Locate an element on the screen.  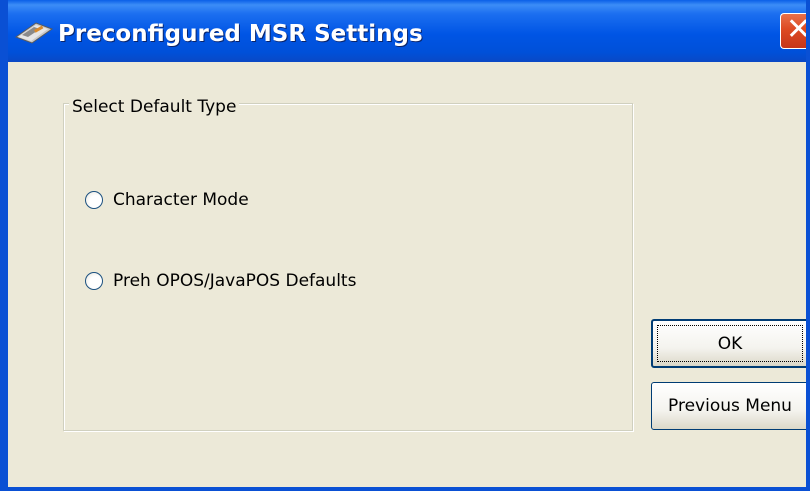
radio-button-preh-defaults is located at coordinates (94, 281).